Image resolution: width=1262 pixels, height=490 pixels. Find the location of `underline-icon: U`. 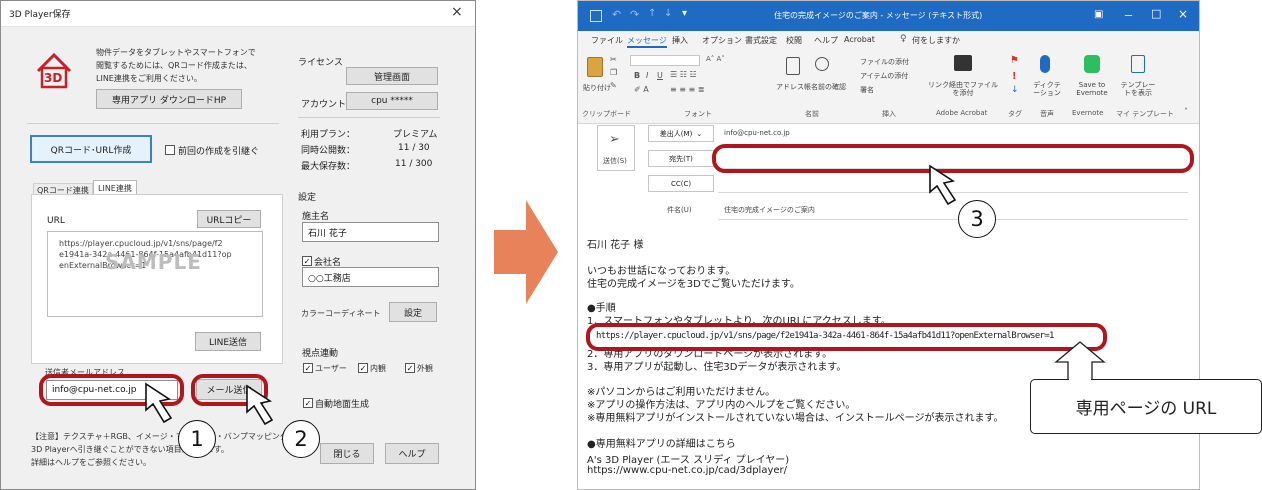

underline-icon: U is located at coordinates (660, 75).